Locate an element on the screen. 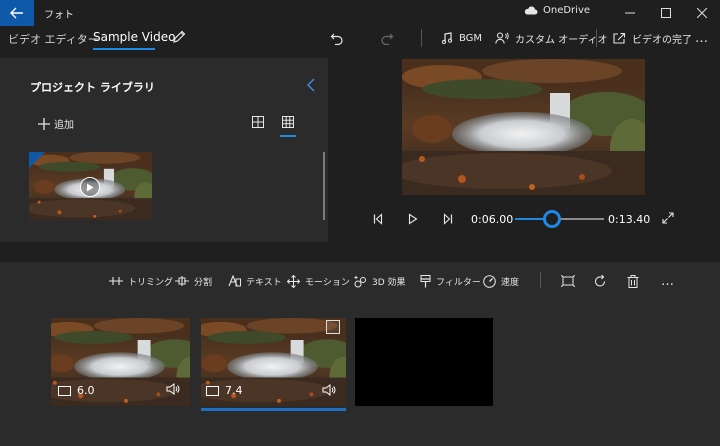 The width and height of the screenshot is (720, 446). trim-label: トリミング is located at coordinates (151, 282).